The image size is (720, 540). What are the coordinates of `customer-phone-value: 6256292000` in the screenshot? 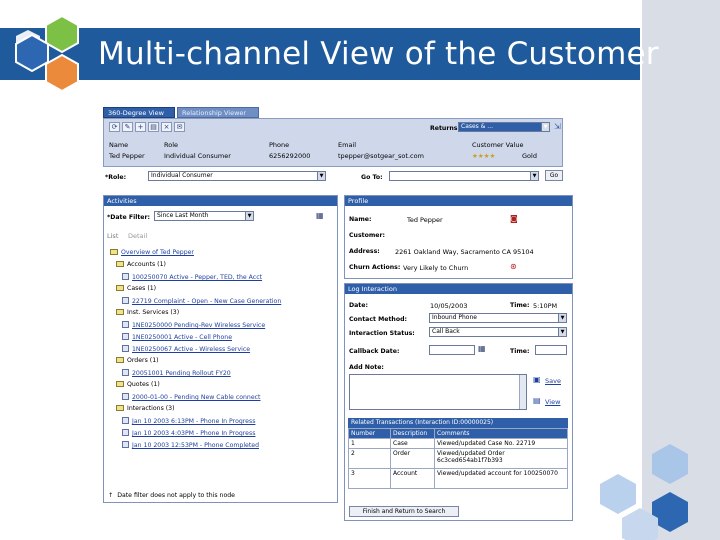 It's located at (290, 156).